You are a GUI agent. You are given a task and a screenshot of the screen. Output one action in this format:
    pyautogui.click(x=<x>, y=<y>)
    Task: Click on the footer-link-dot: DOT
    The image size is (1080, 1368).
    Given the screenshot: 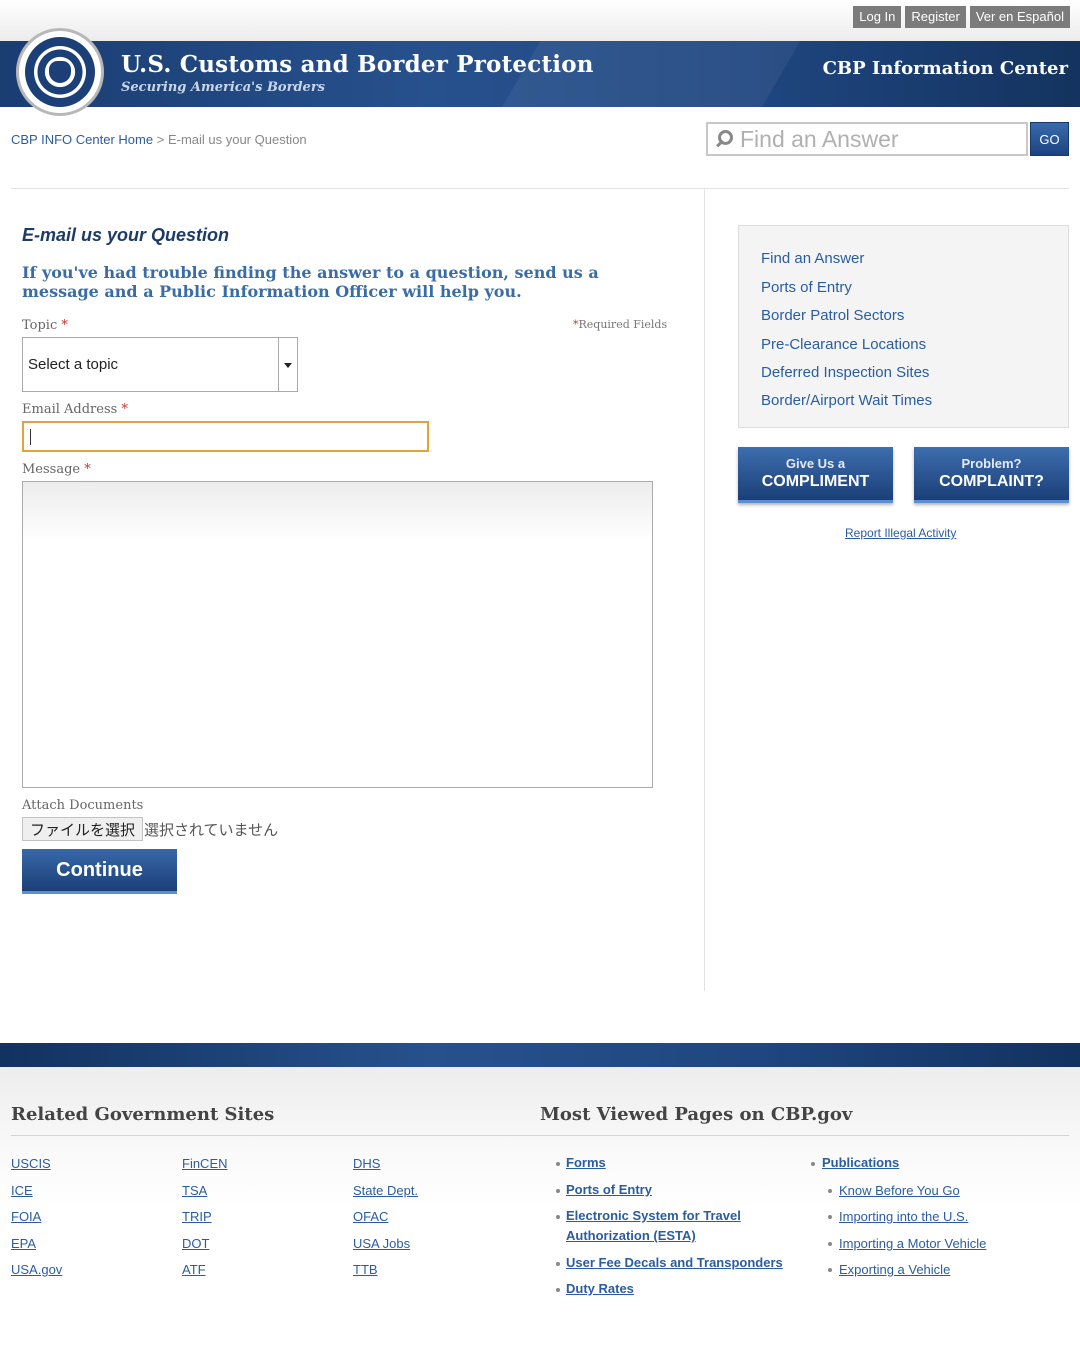 What is the action you would take?
    pyautogui.click(x=195, y=1243)
    